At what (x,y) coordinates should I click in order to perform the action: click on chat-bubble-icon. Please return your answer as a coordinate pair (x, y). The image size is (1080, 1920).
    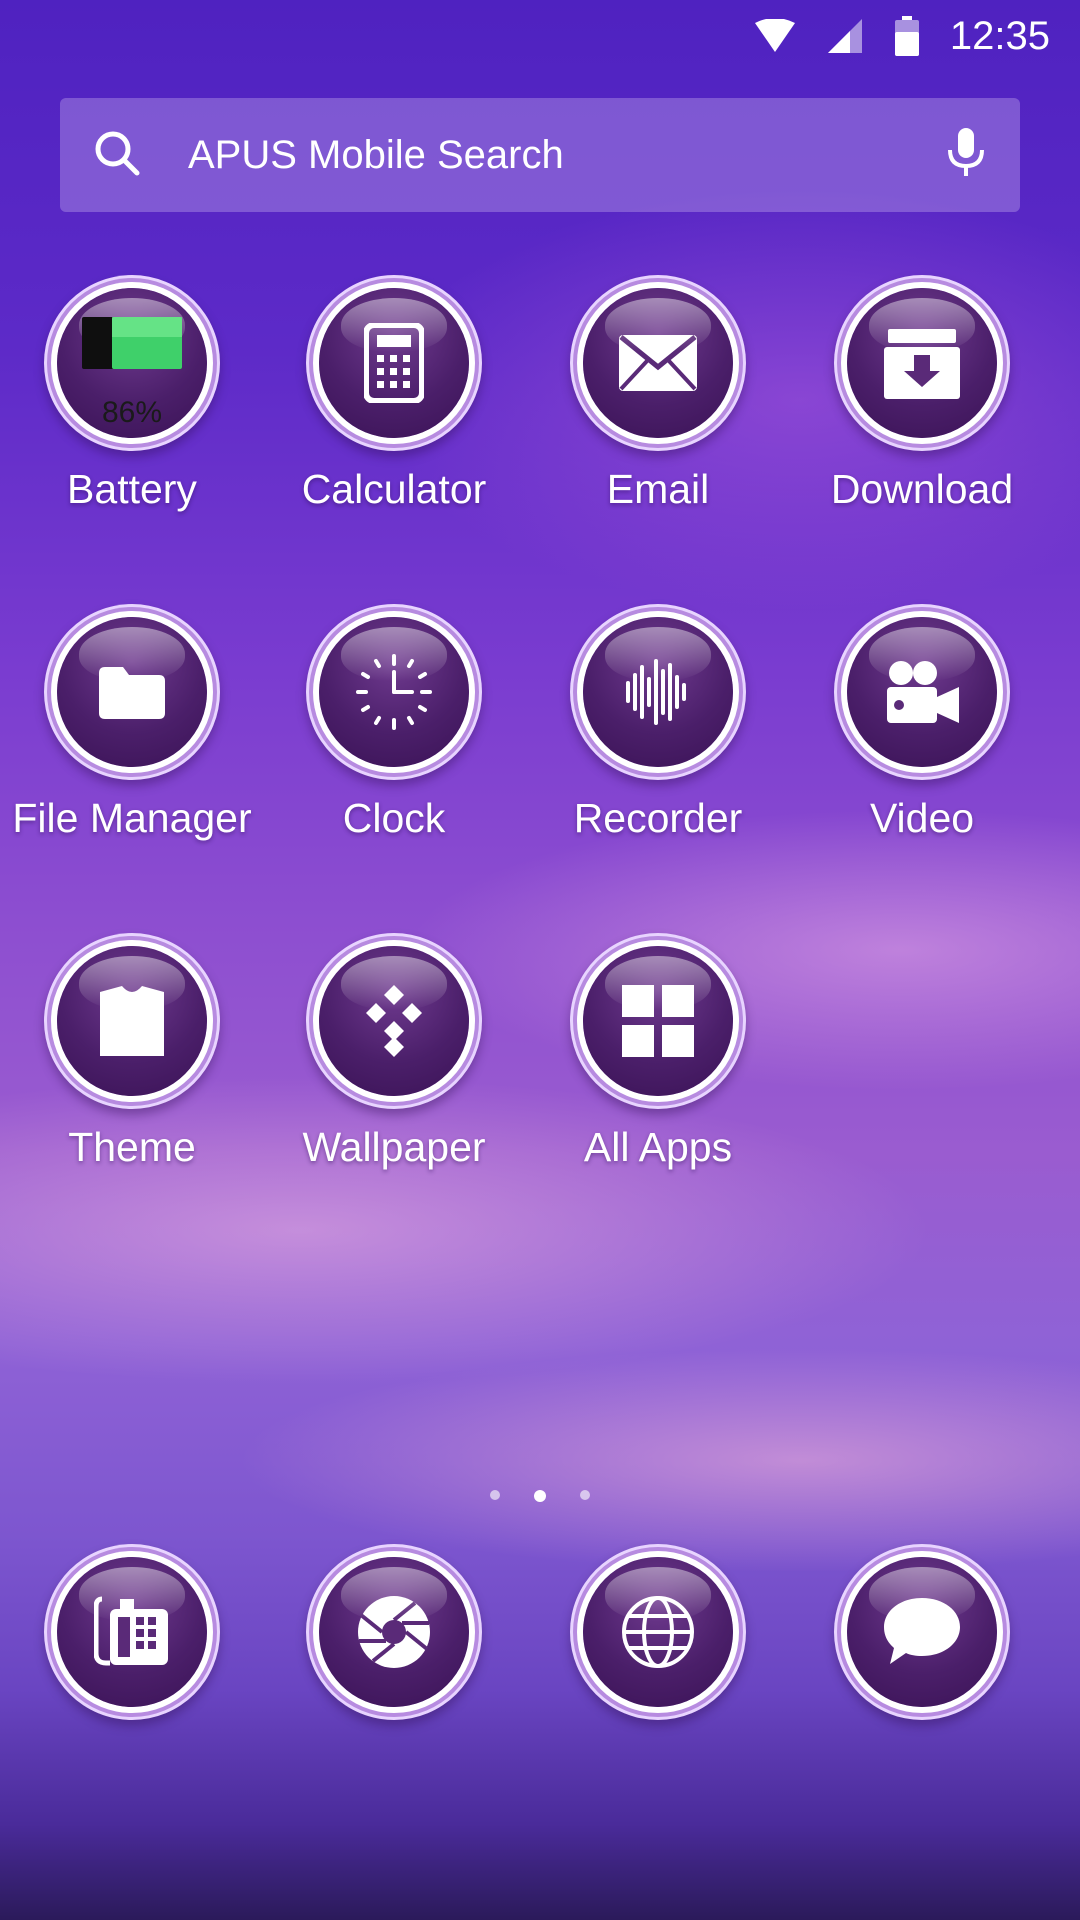
    Looking at the image, I should click on (922, 1632).